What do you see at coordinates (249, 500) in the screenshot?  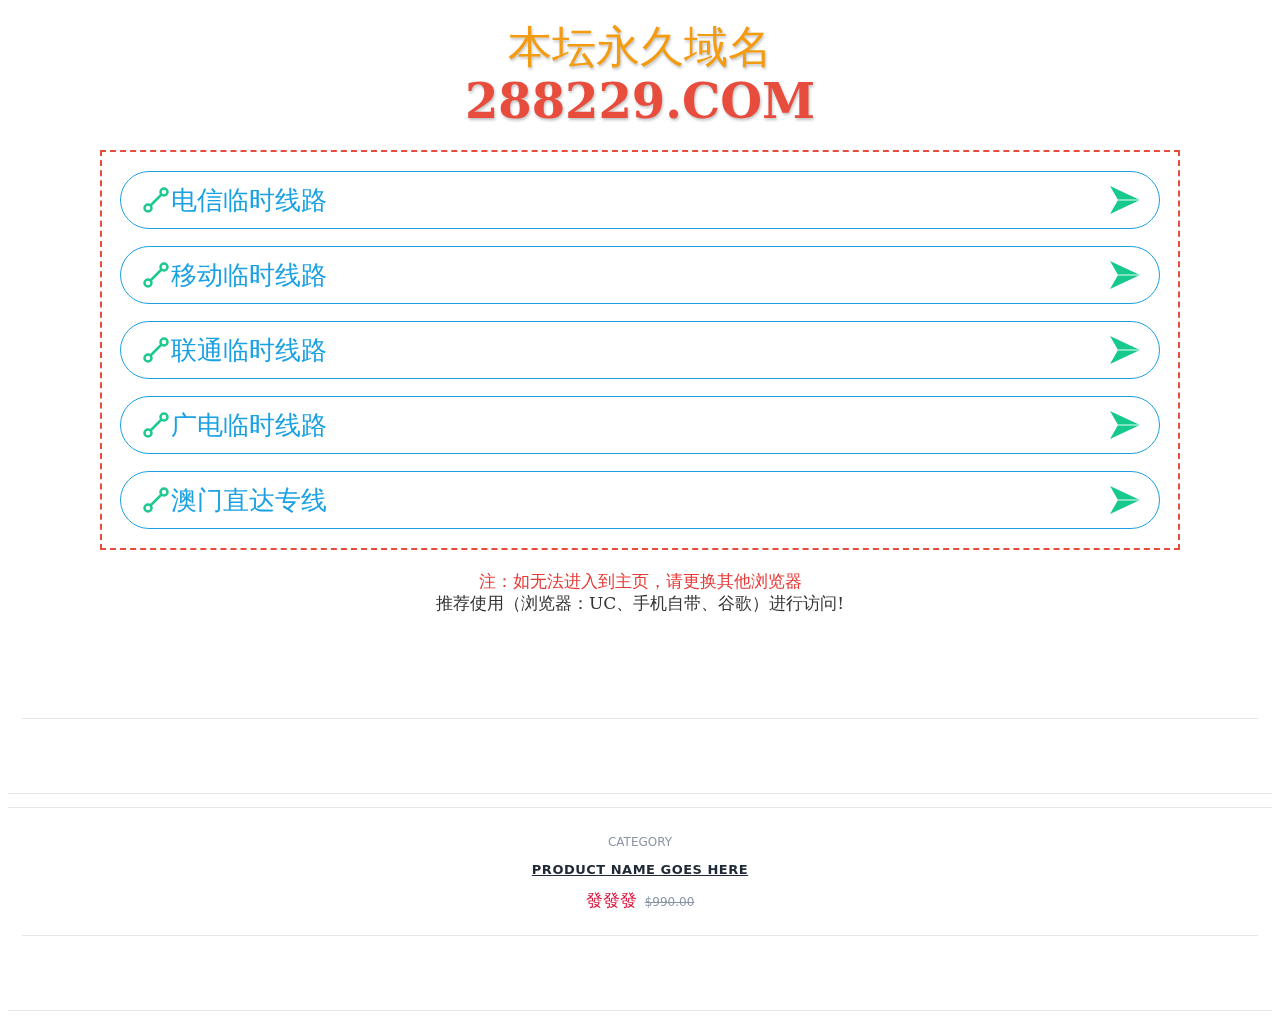 I see `line-label: 澳门直达专线` at bounding box center [249, 500].